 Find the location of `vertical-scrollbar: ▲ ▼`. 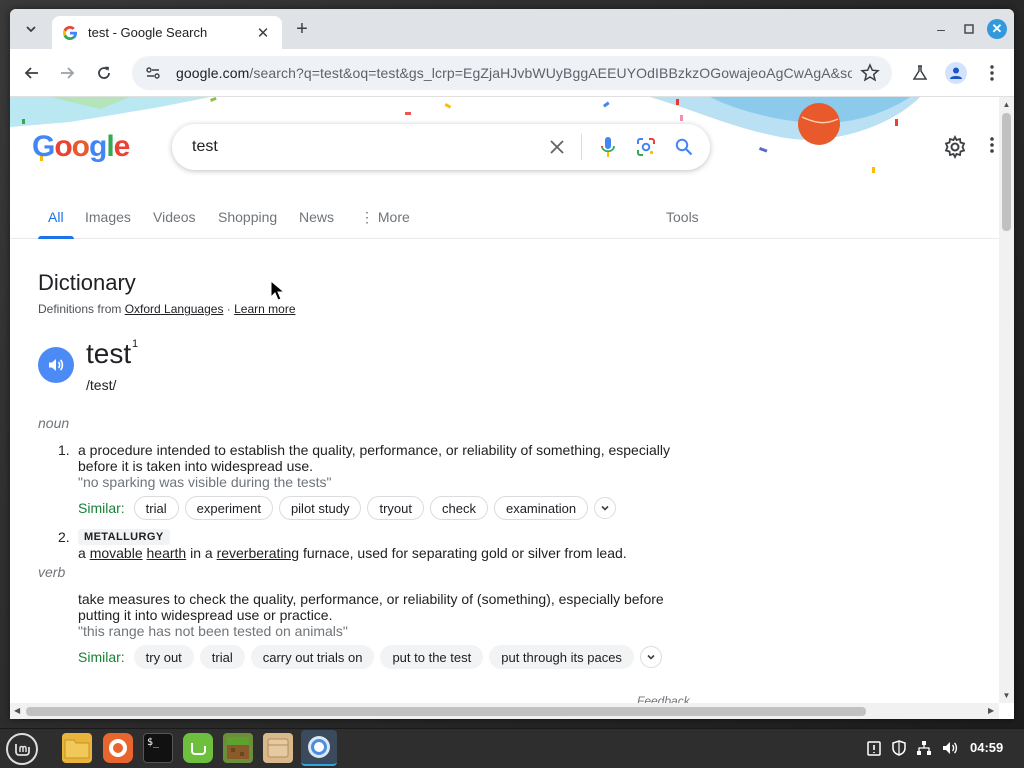

vertical-scrollbar: ▲ ▼ is located at coordinates (1006, 400).